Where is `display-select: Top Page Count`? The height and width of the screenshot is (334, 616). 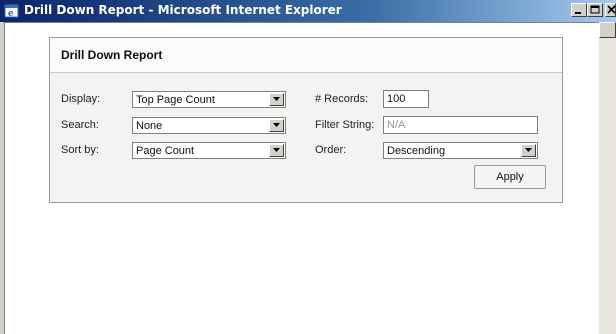
display-select: Top Page Count is located at coordinates (209, 99).